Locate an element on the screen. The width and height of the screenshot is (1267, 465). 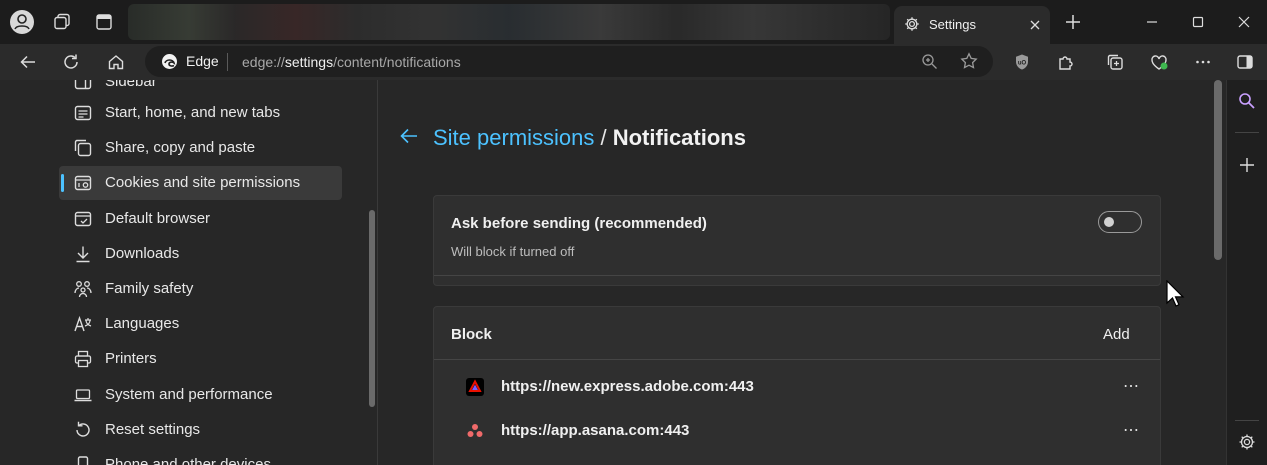
ask-setting-subtitle: Will block if turned off is located at coordinates (513, 251).